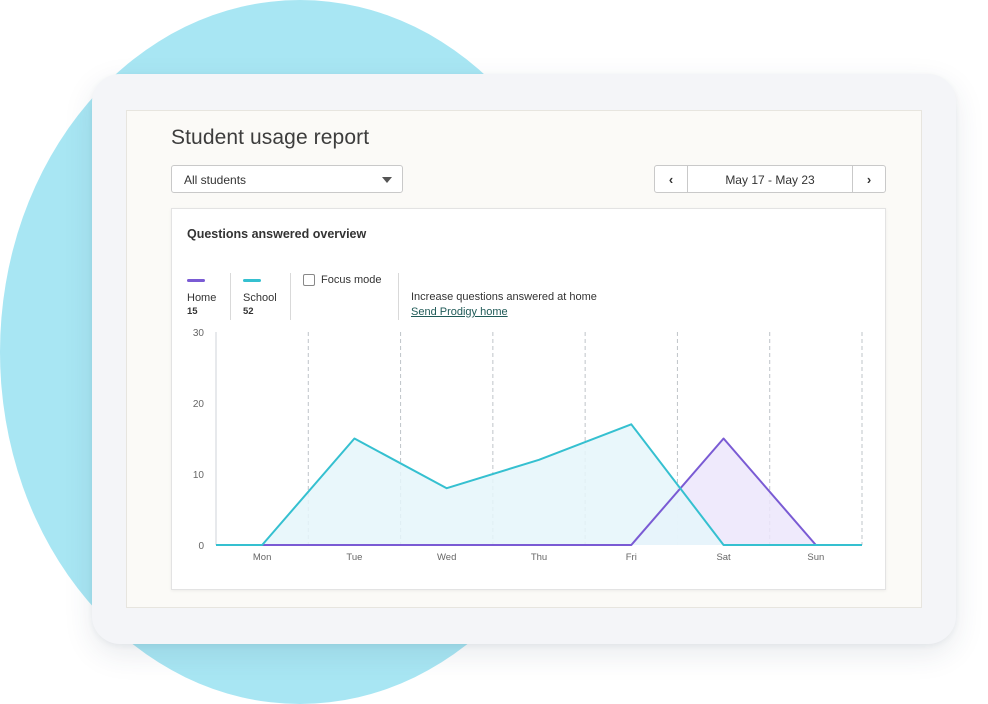  Describe the element at coordinates (446, 557) in the screenshot. I see `x-tick-label: Wed` at that location.